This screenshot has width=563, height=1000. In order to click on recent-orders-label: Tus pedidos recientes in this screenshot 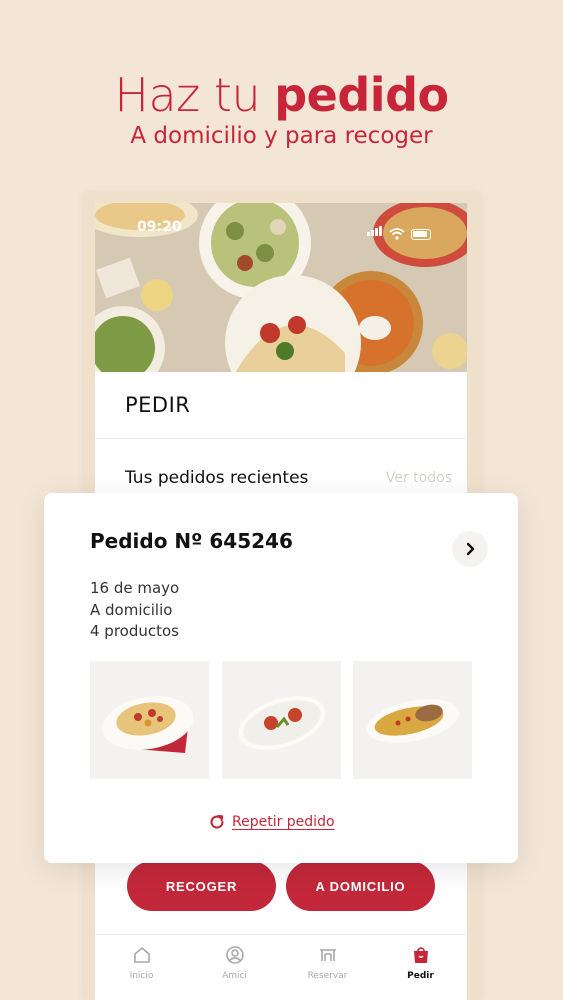, I will do `click(217, 478)`.